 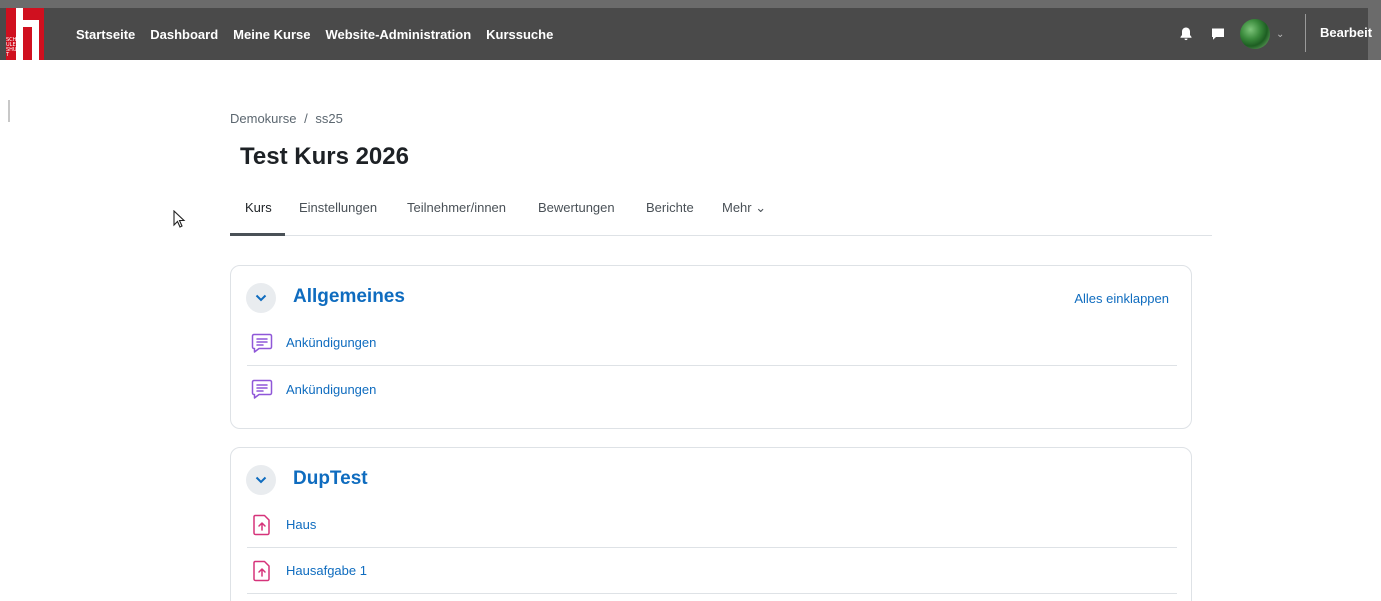 What do you see at coordinates (9, 111) in the screenshot?
I see `drawer-edge-marker` at bounding box center [9, 111].